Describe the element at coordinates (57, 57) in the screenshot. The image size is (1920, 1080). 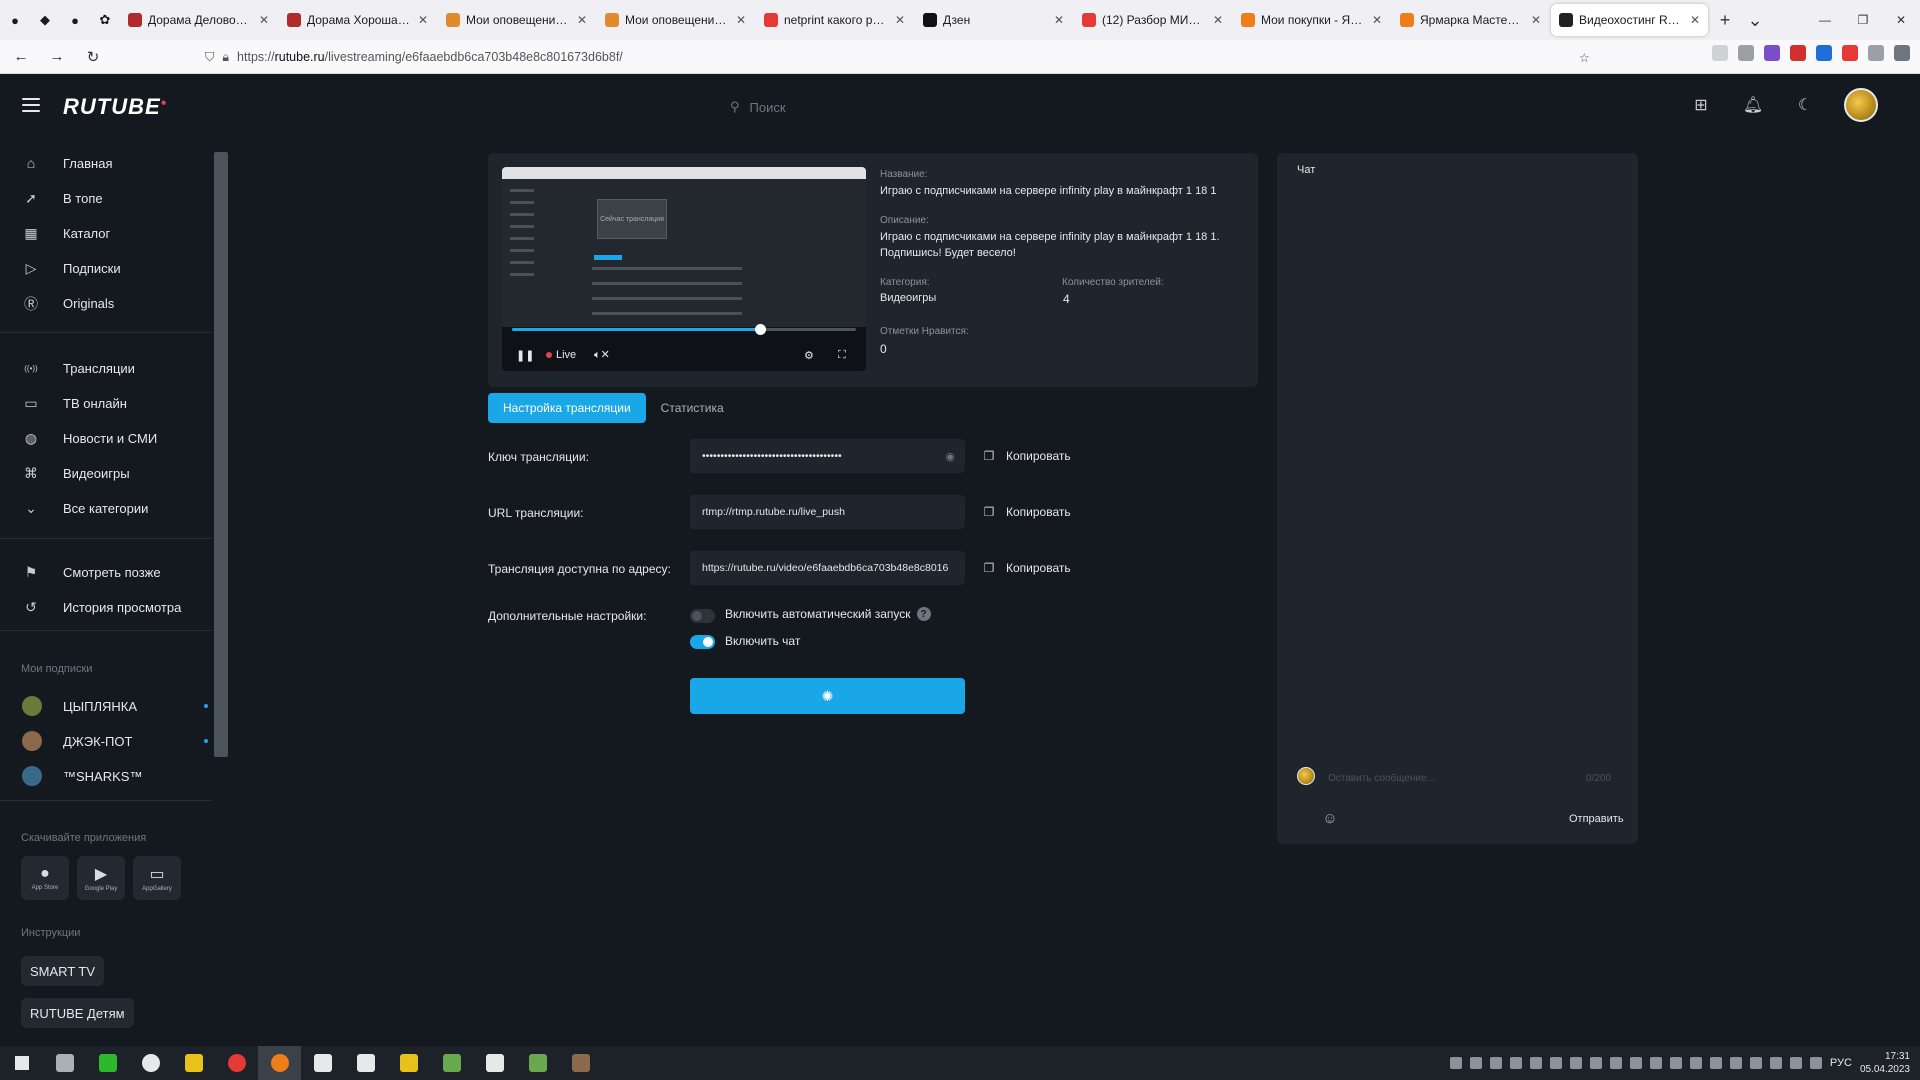
I see `forward-button: →` at that location.